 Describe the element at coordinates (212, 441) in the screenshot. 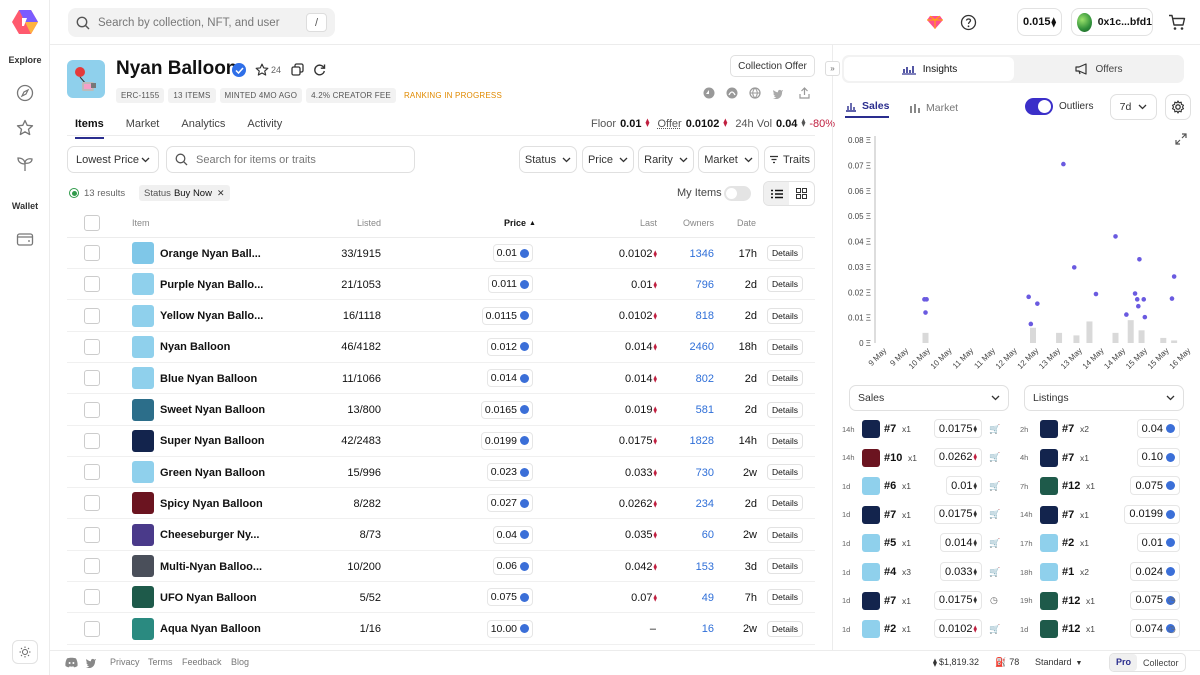

I see `item-name: Super Nyan Balloon` at that location.